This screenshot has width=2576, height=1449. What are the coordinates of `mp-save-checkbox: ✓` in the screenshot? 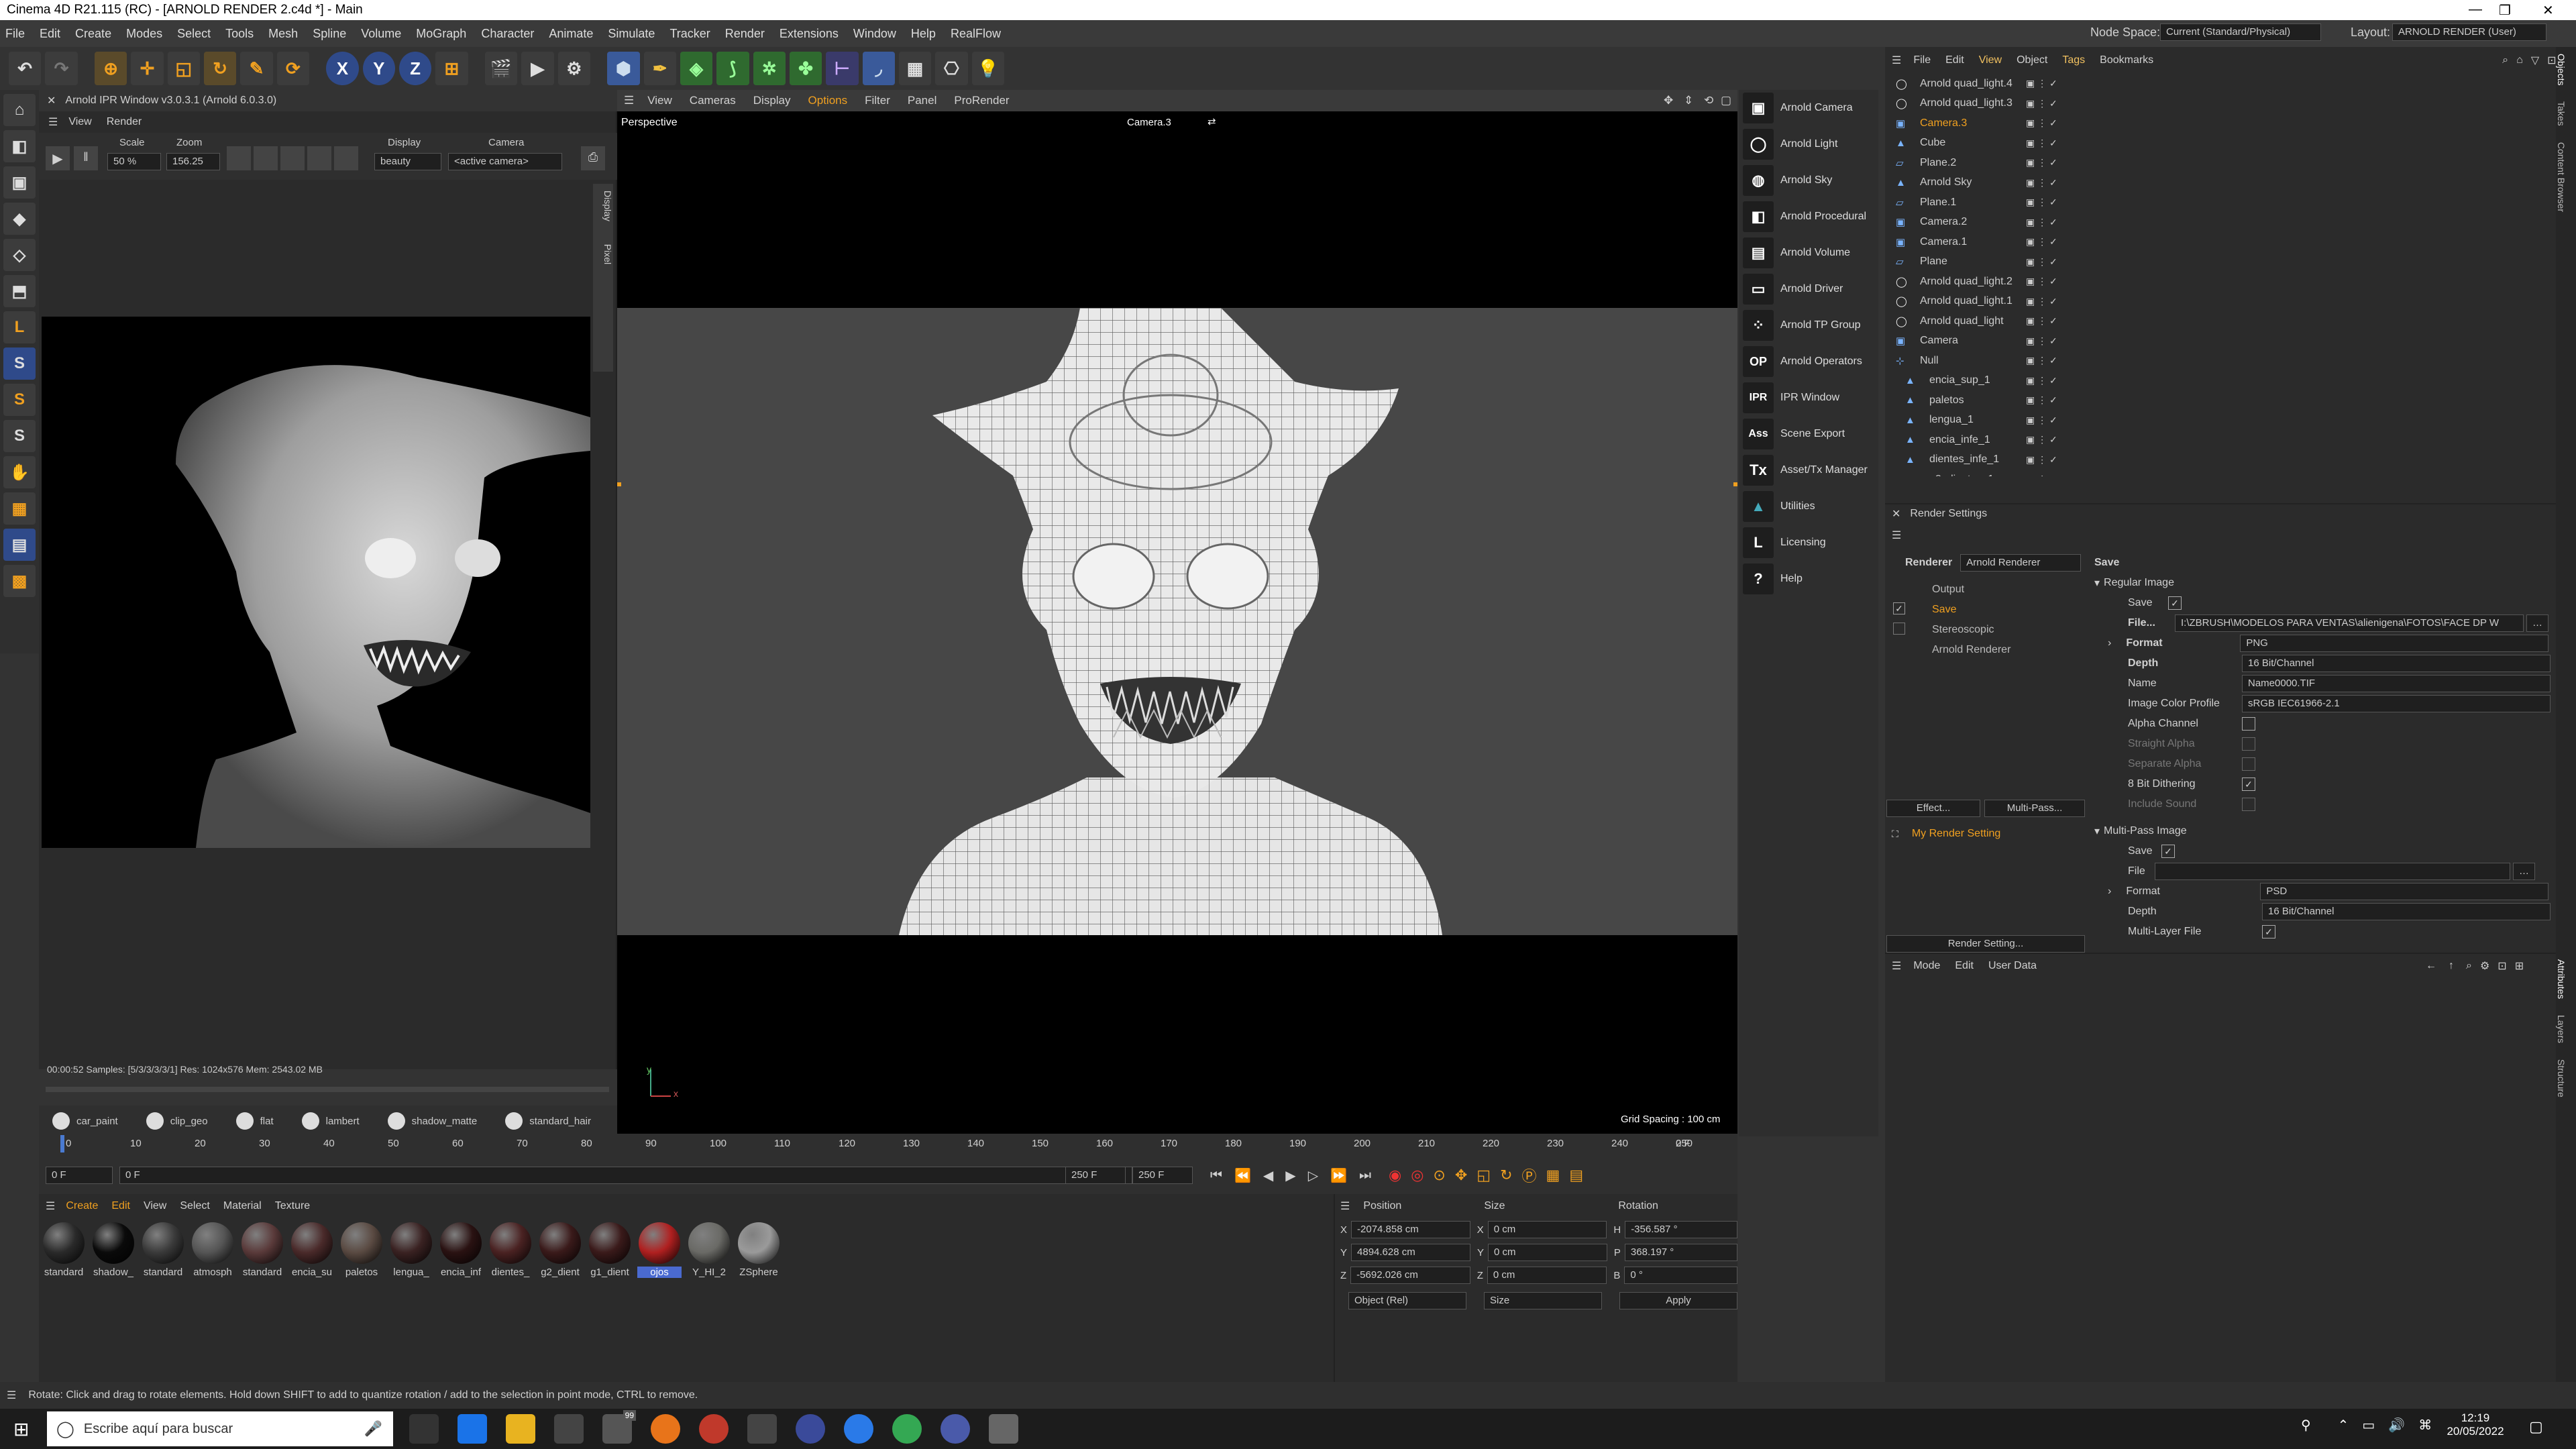 It's located at (2168, 851).